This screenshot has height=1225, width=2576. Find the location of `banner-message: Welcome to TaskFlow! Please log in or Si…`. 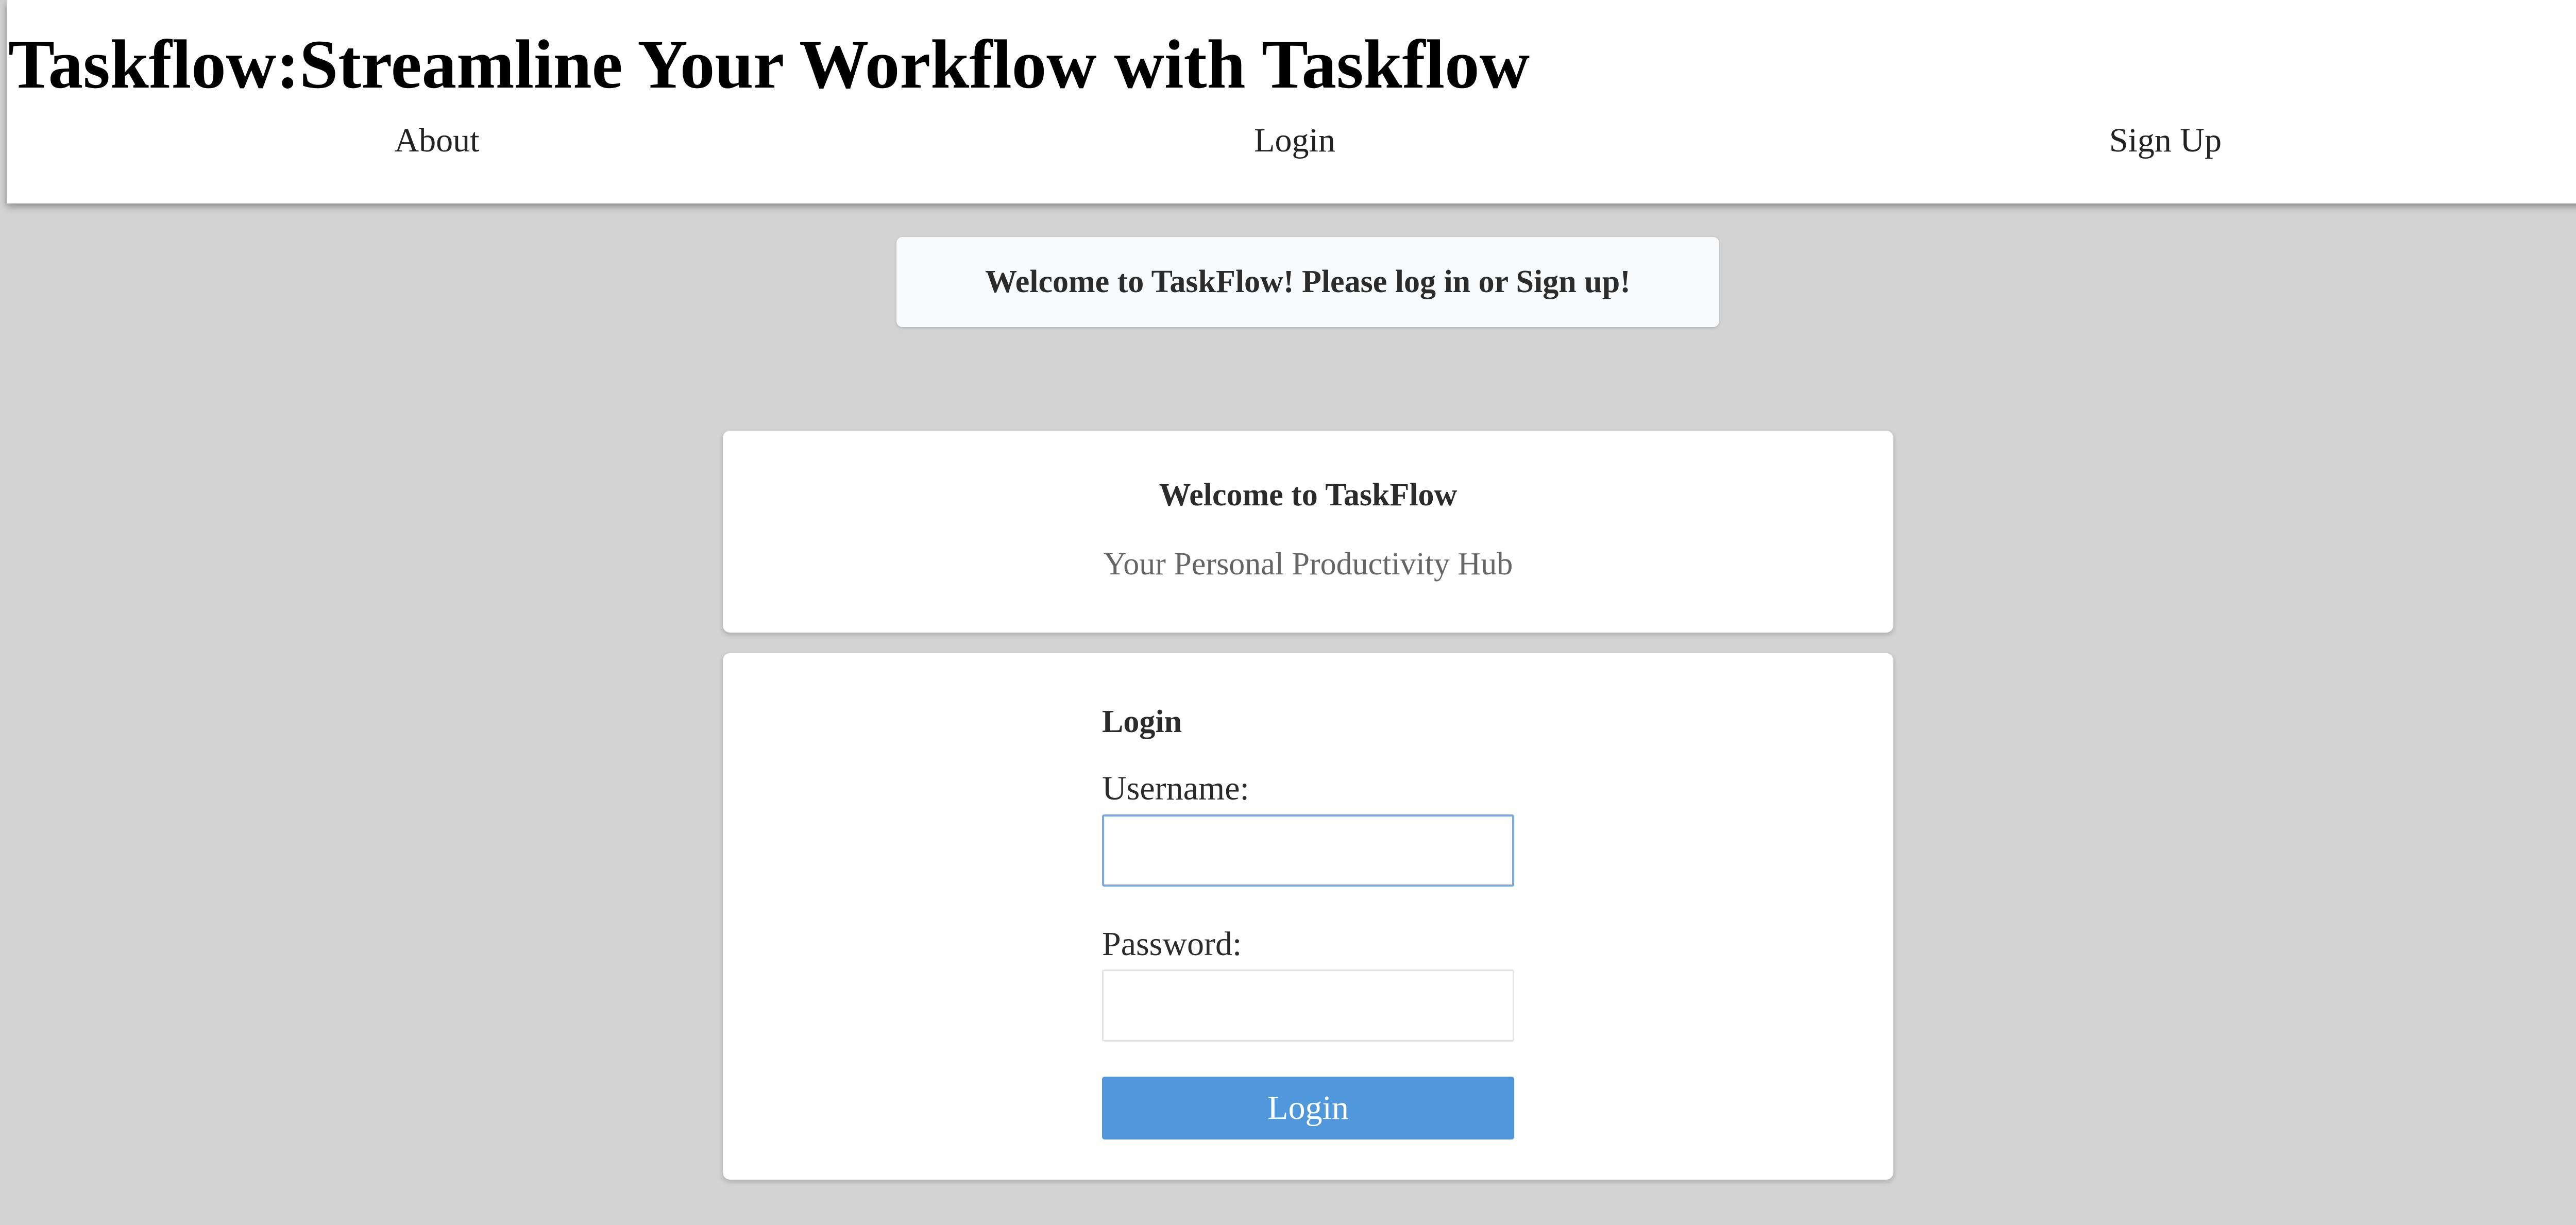

banner-message: Welcome to TaskFlow! Please log in or Si… is located at coordinates (1308, 281).